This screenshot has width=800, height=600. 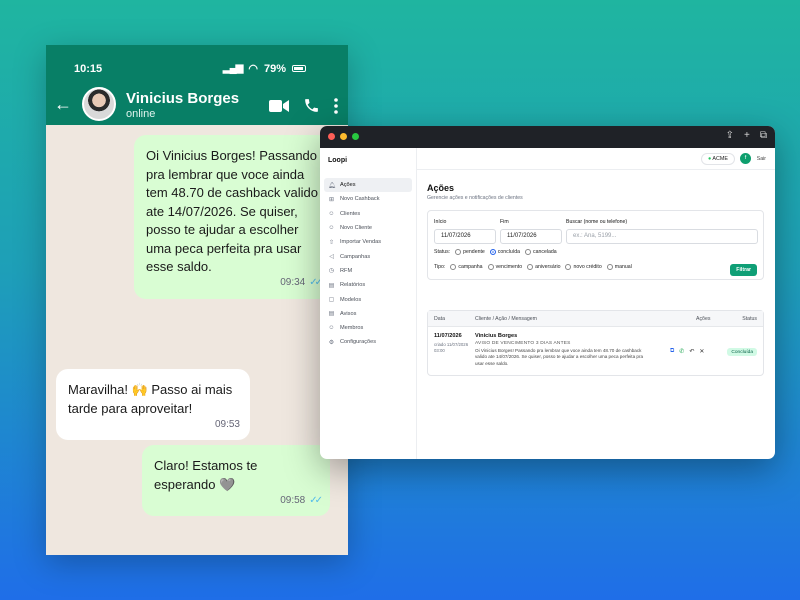 What do you see at coordinates (368, 163) in the screenshot?
I see `app-brand: Loopi` at bounding box center [368, 163].